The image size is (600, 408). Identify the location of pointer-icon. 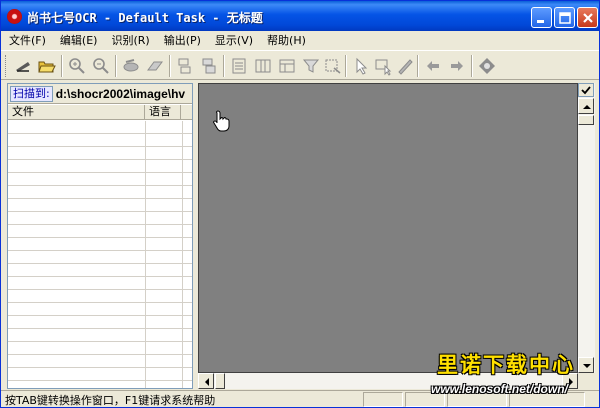
(362, 66).